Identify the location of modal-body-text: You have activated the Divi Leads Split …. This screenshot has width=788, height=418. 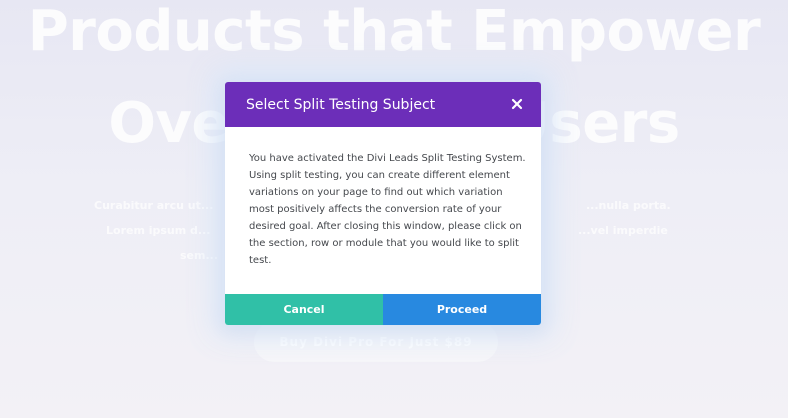
(387, 209).